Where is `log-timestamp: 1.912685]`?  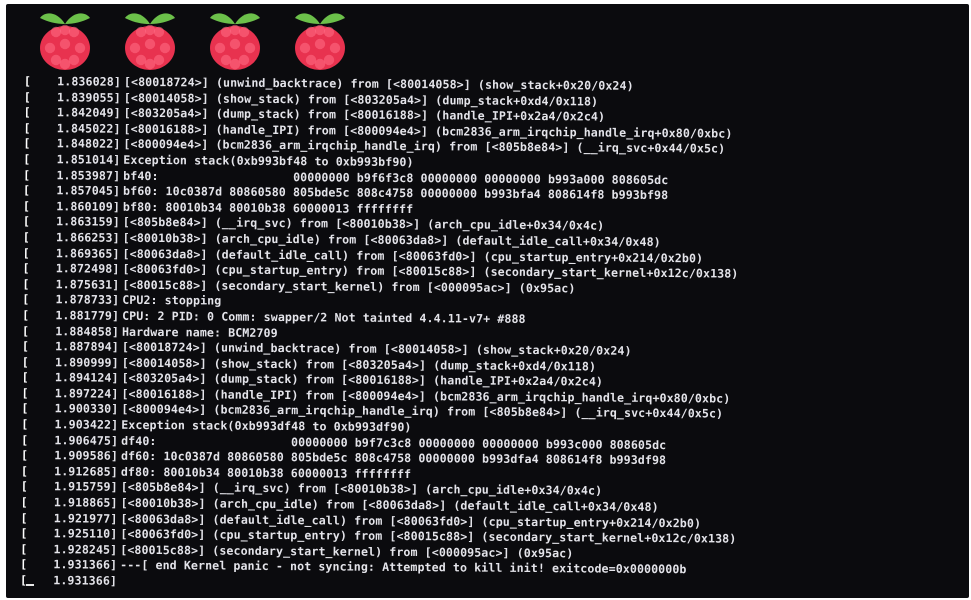
log-timestamp: 1.912685] is located at coordinates (86, 471).